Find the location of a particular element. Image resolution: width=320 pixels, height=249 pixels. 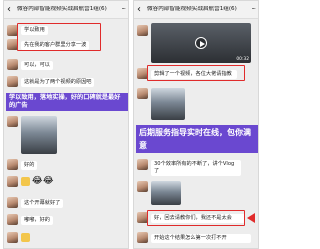

message-bubble: 可以，可以 is located at coordinates (37, 65).